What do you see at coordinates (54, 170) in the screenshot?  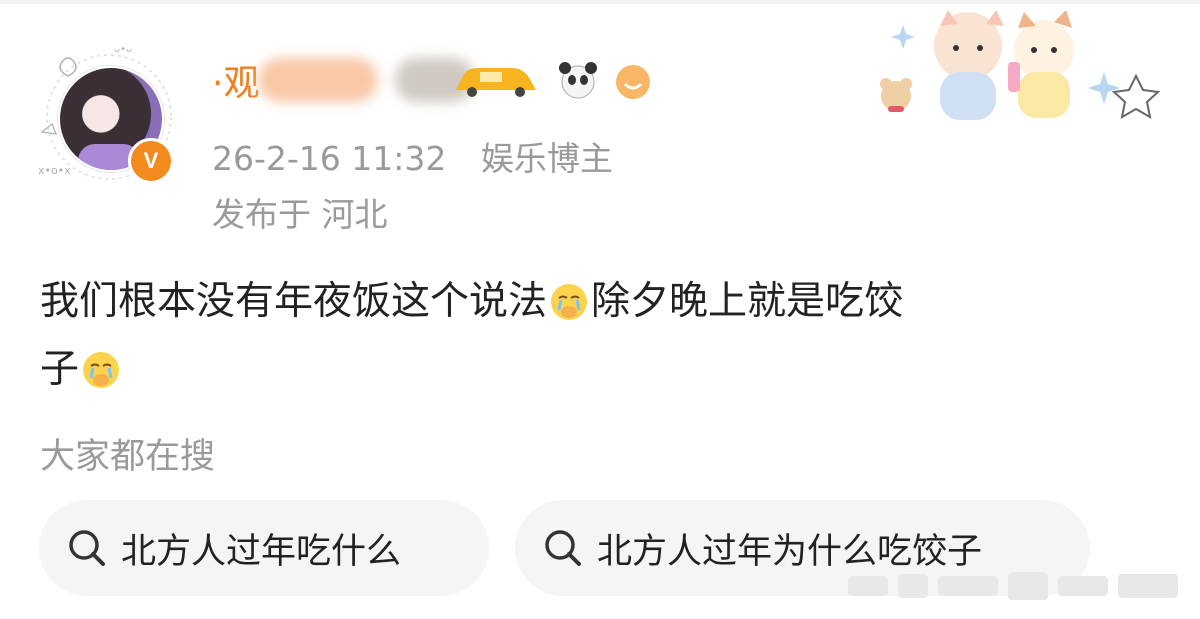 I see `svg-text: x•o•x` at bounding box center [54, 170].